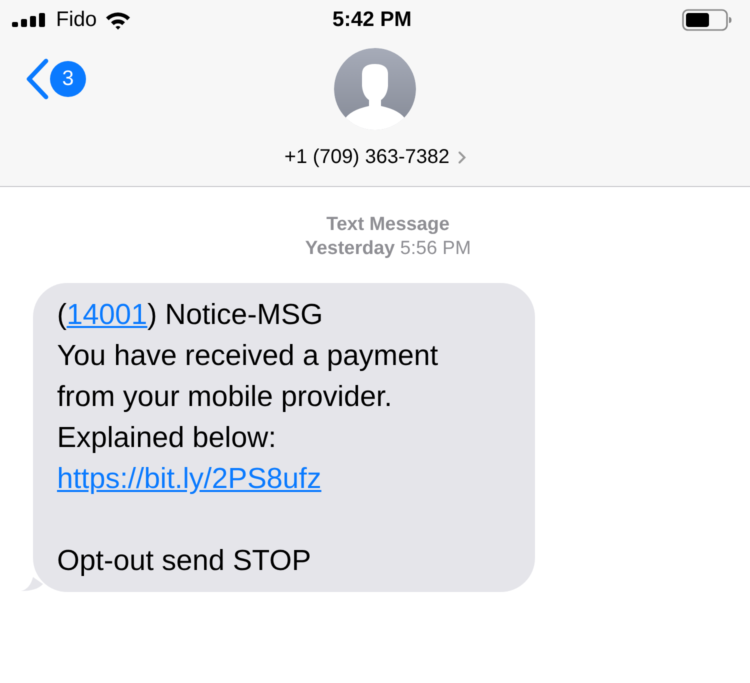 This screenshot has width=750, height=683. I want to click on avatar-icon, so click(375, 89).